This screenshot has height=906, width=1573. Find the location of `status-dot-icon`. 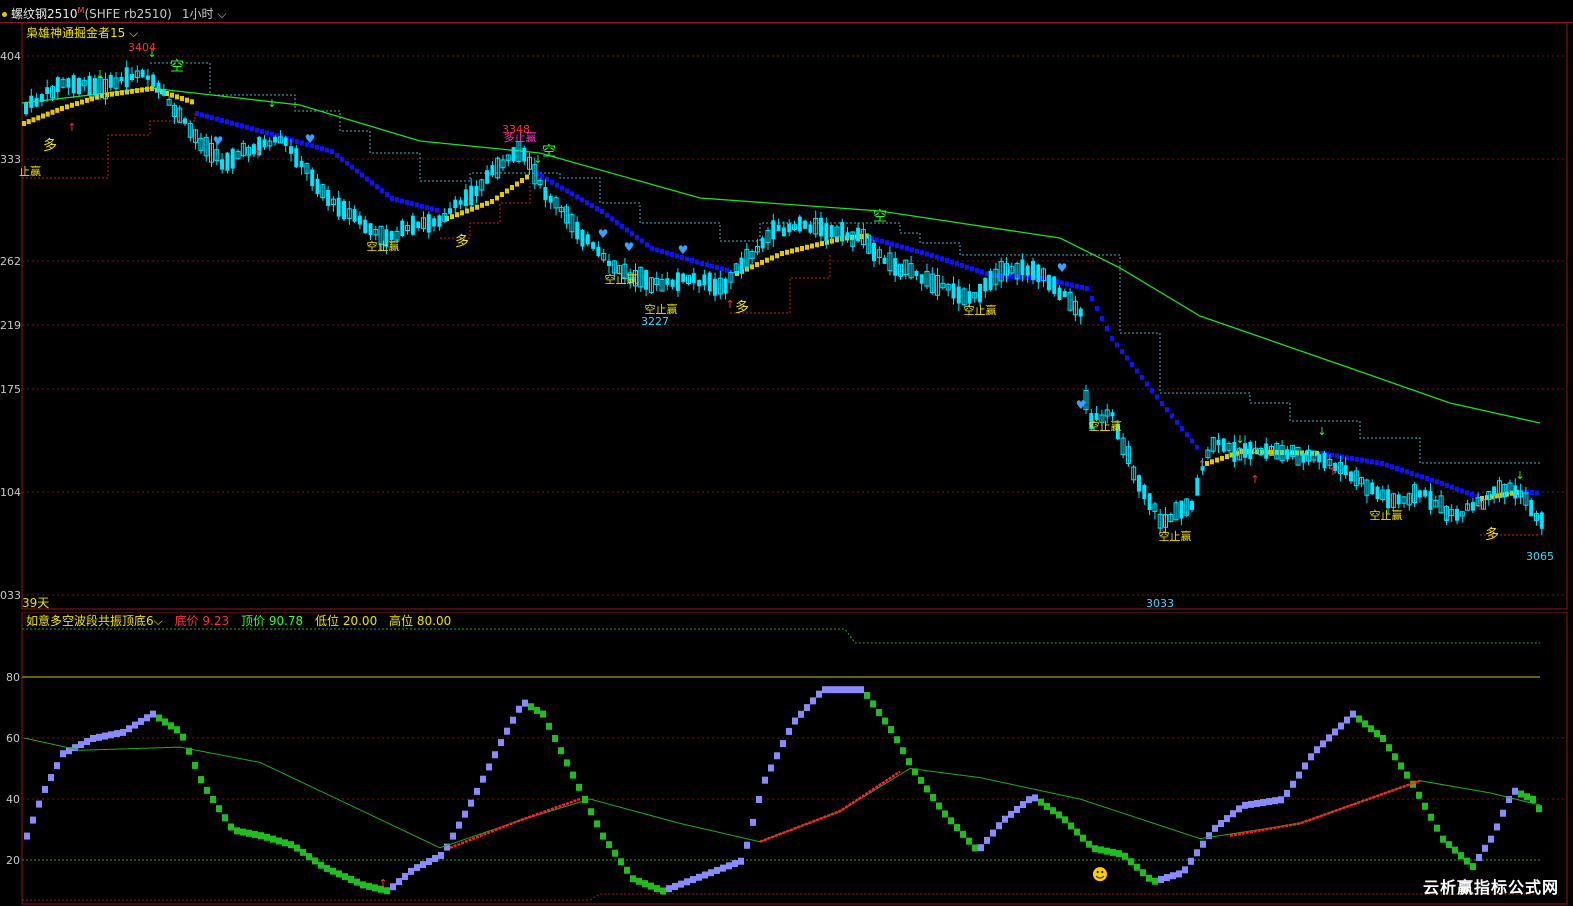

status-dot-icon is located at coordinates (4, 14).